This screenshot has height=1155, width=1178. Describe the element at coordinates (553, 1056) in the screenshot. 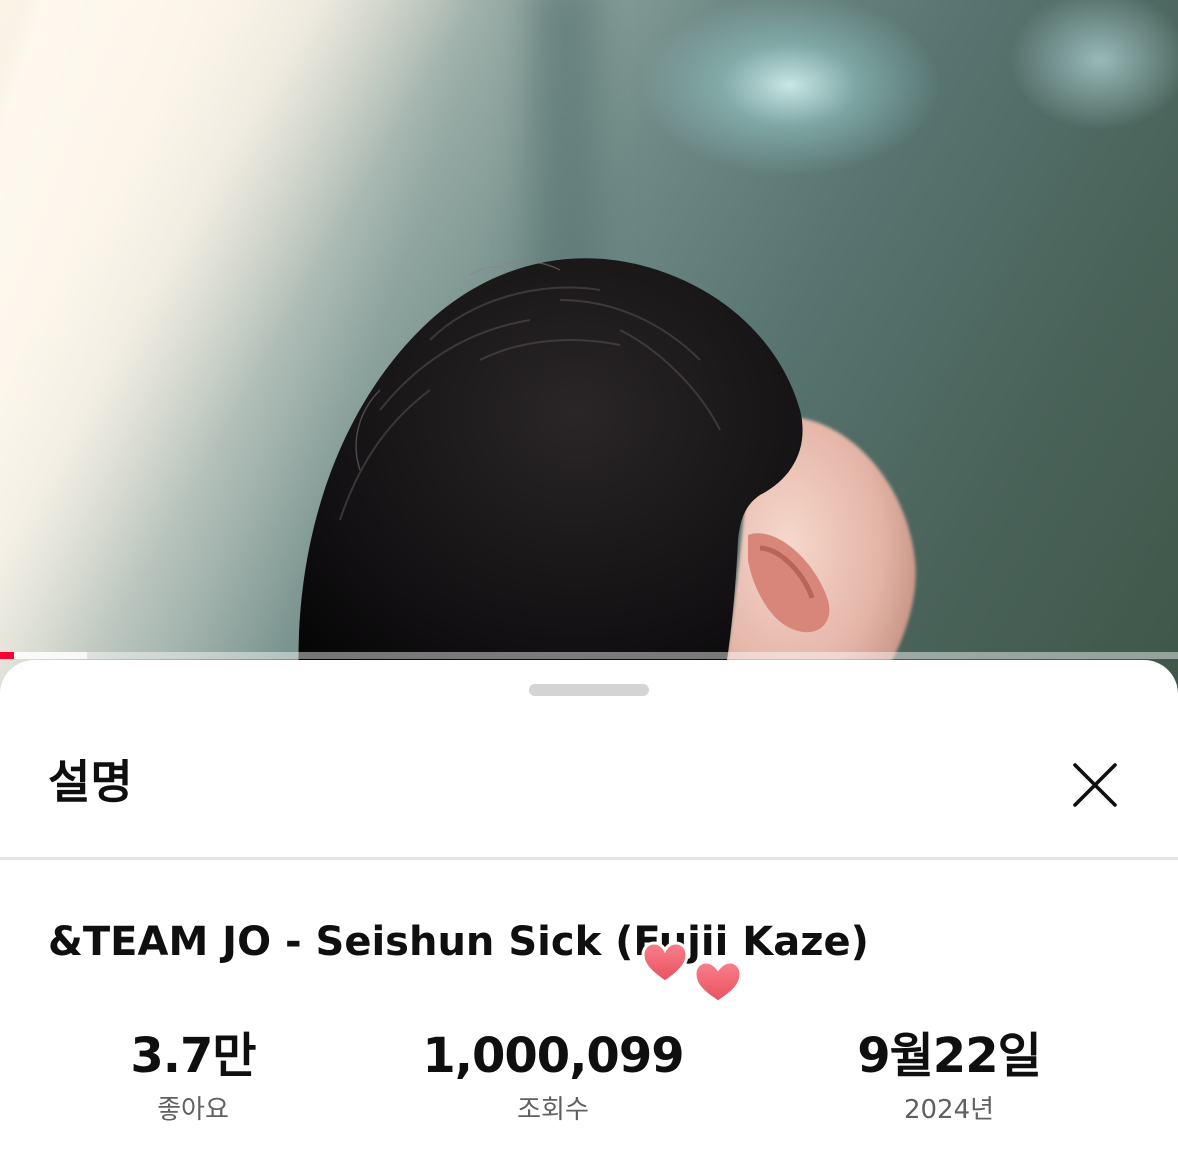

I see `views-count: 1,000,099` at that location.